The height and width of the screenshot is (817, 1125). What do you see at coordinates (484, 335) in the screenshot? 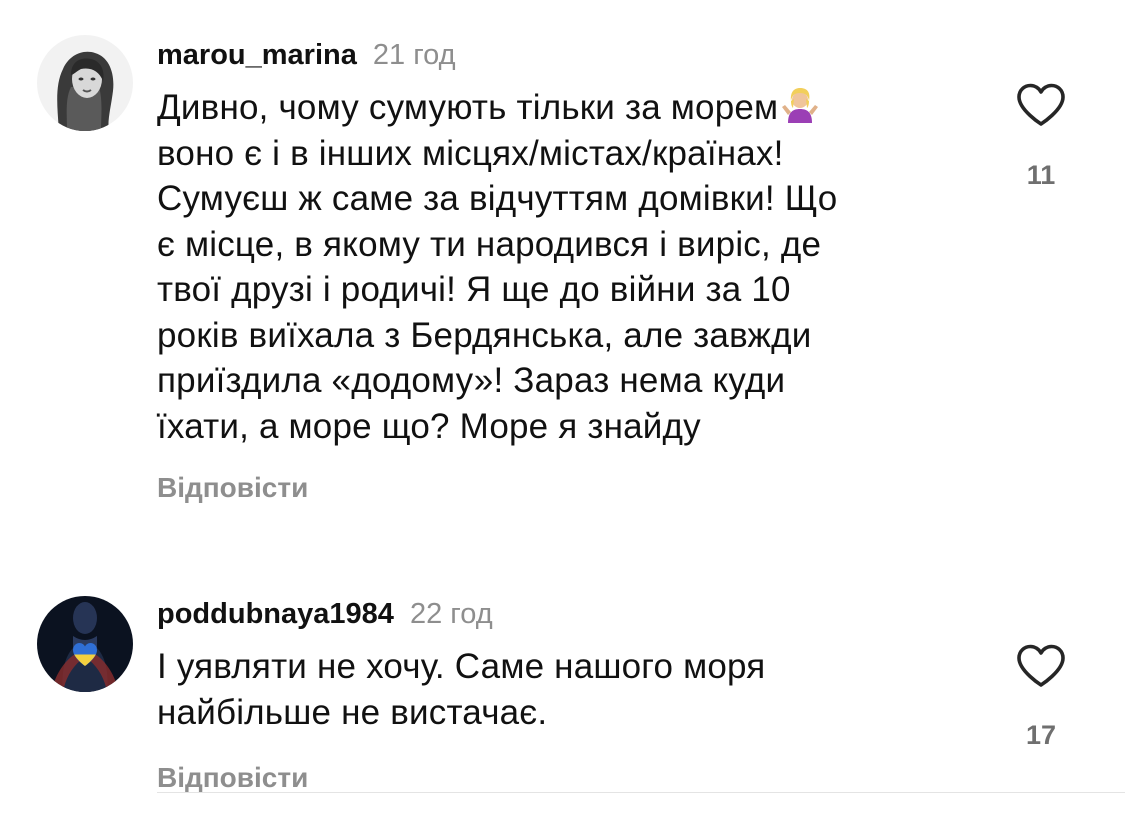
I see `comment-line: років виїхала з Бердянська, але завжди` at bounding box center [484, 335].